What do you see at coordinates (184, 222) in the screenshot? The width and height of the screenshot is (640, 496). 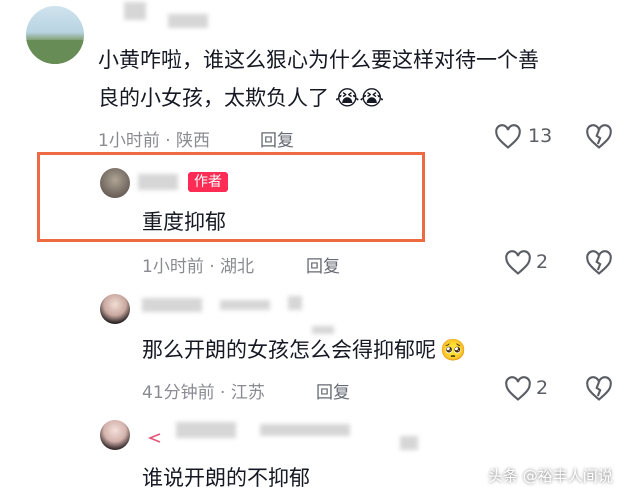 I see `comment-text: 重度抑郁` at bounding box center [184, 222].